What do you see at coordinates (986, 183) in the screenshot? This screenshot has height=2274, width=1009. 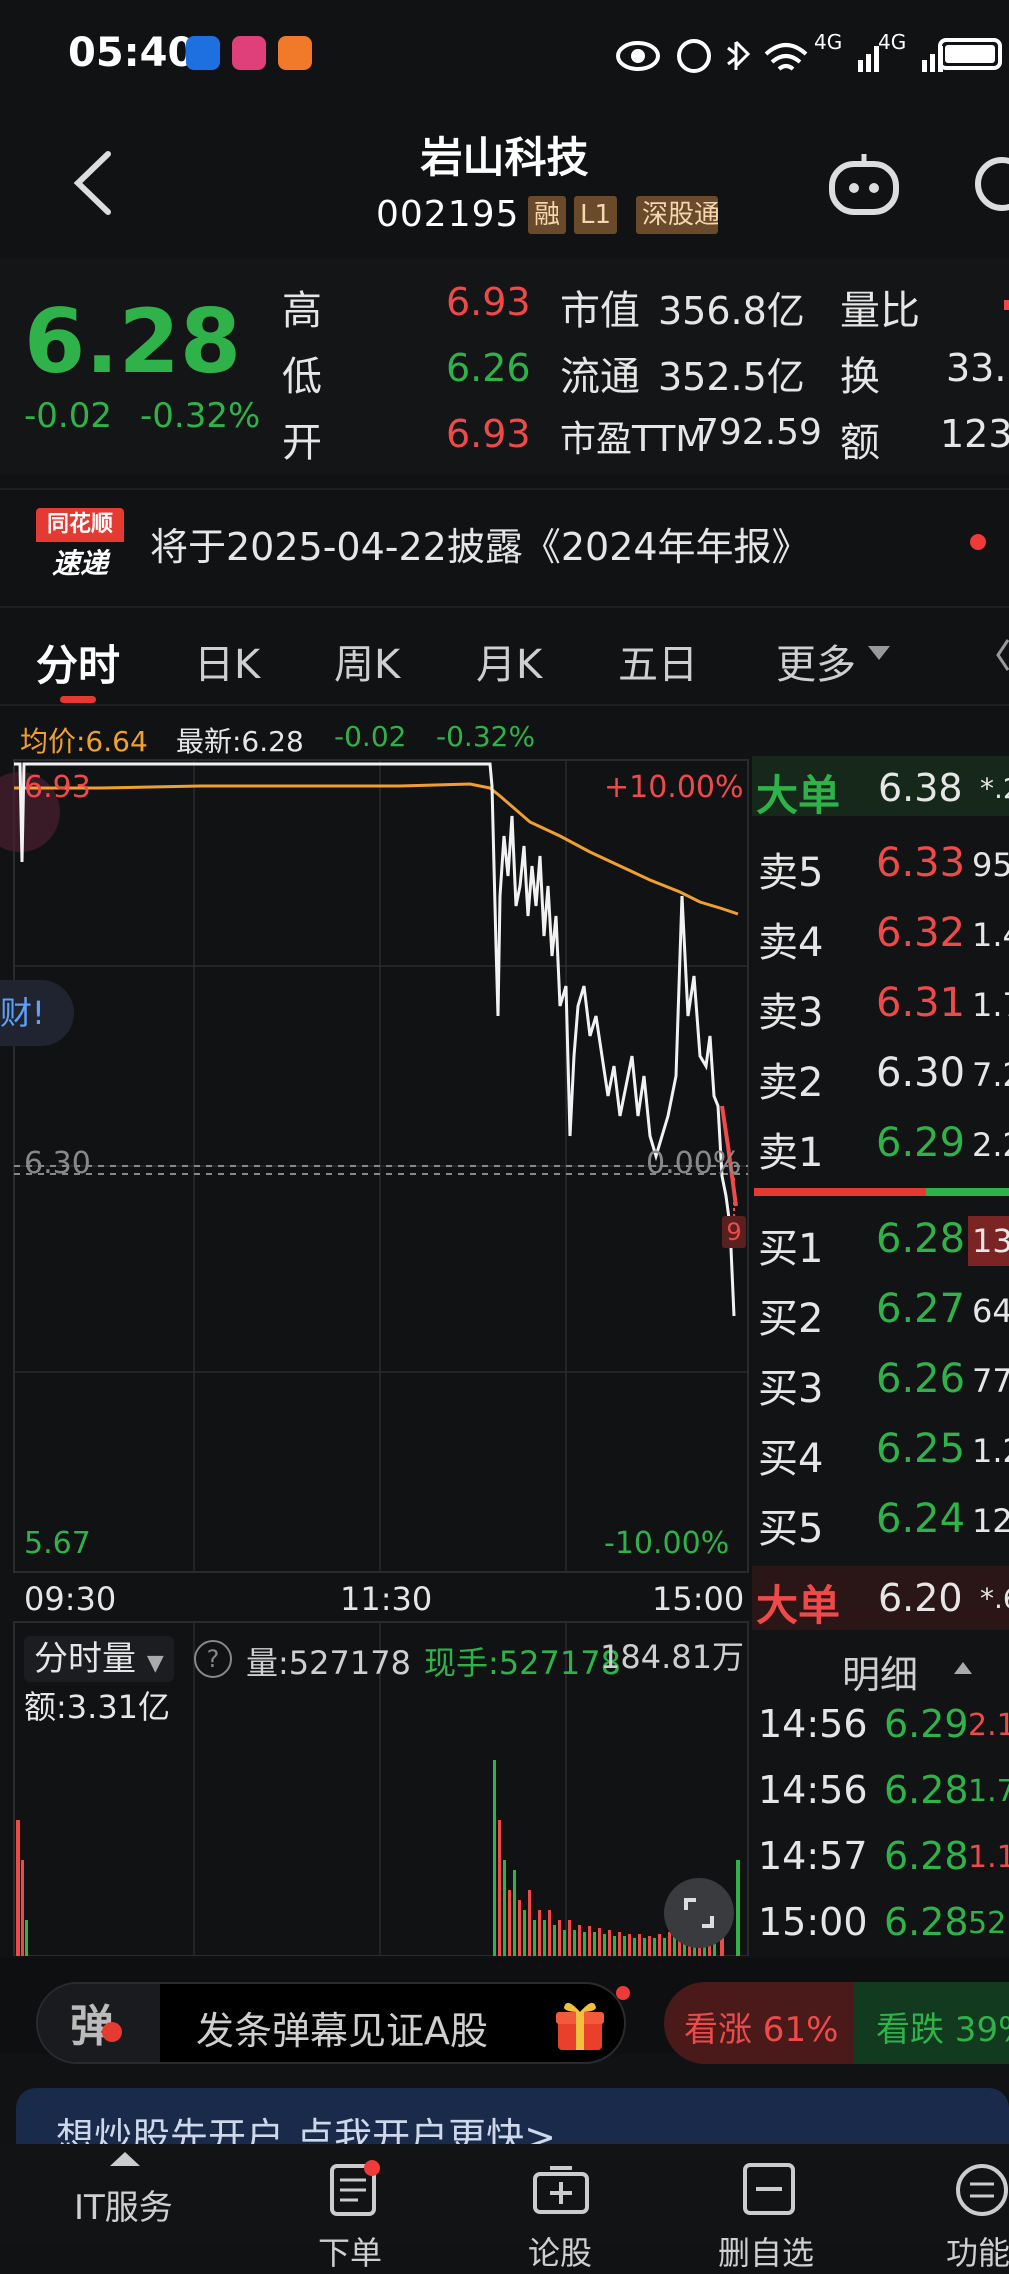 I see `search-icon` at bounding box center [986, 183].